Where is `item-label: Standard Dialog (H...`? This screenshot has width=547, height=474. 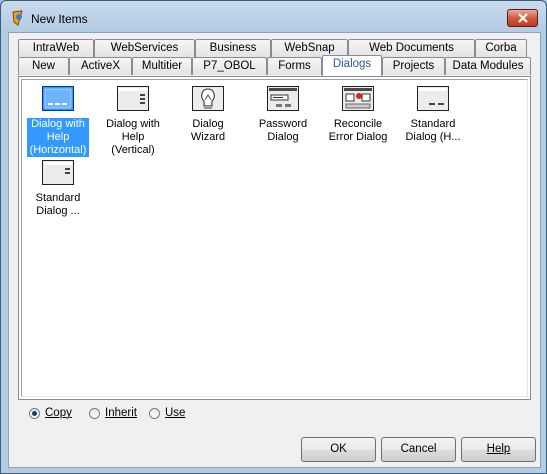 item-label: Standard Dialog (H... is located at coordinates (433, 130).